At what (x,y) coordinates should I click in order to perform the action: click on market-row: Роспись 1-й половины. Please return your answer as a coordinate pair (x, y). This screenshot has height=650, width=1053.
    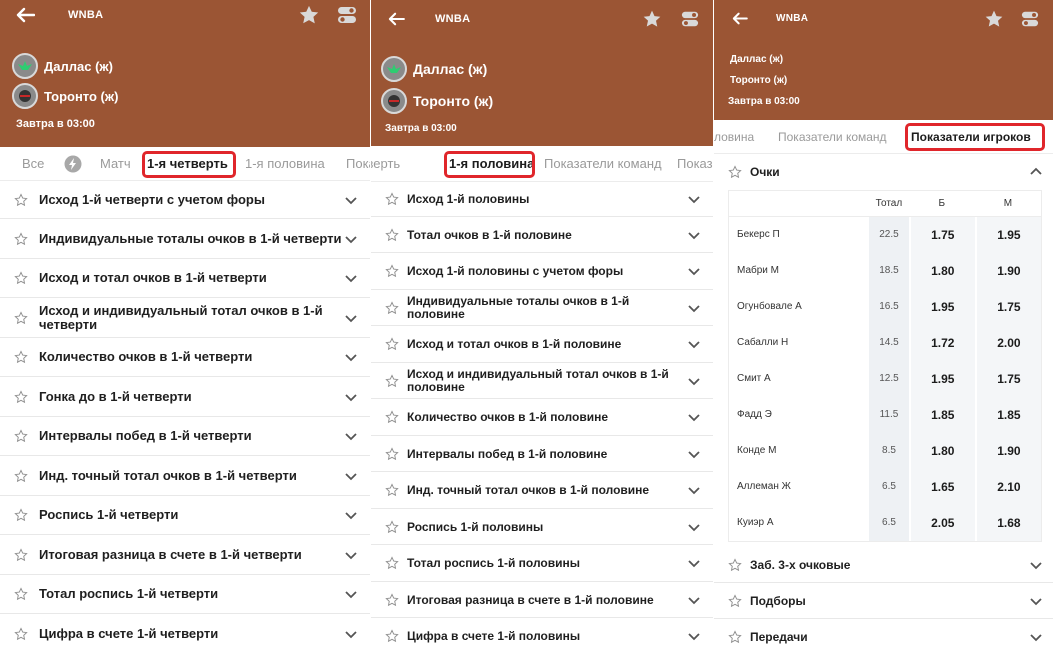
    Looking at the image, I should click on (542, 527).